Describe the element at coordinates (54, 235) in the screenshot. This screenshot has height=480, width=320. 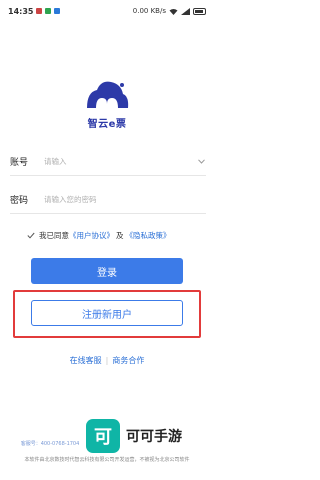
I see `agreement-prefix: 我已同意` at that location.